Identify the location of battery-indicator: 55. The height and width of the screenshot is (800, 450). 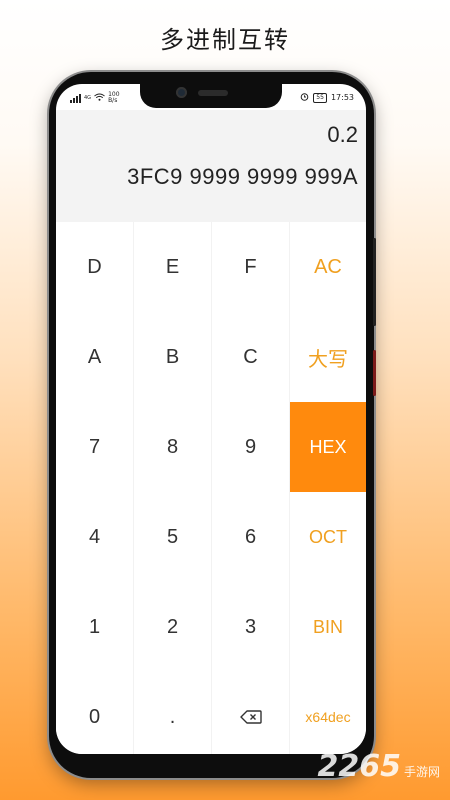
(320, 97).